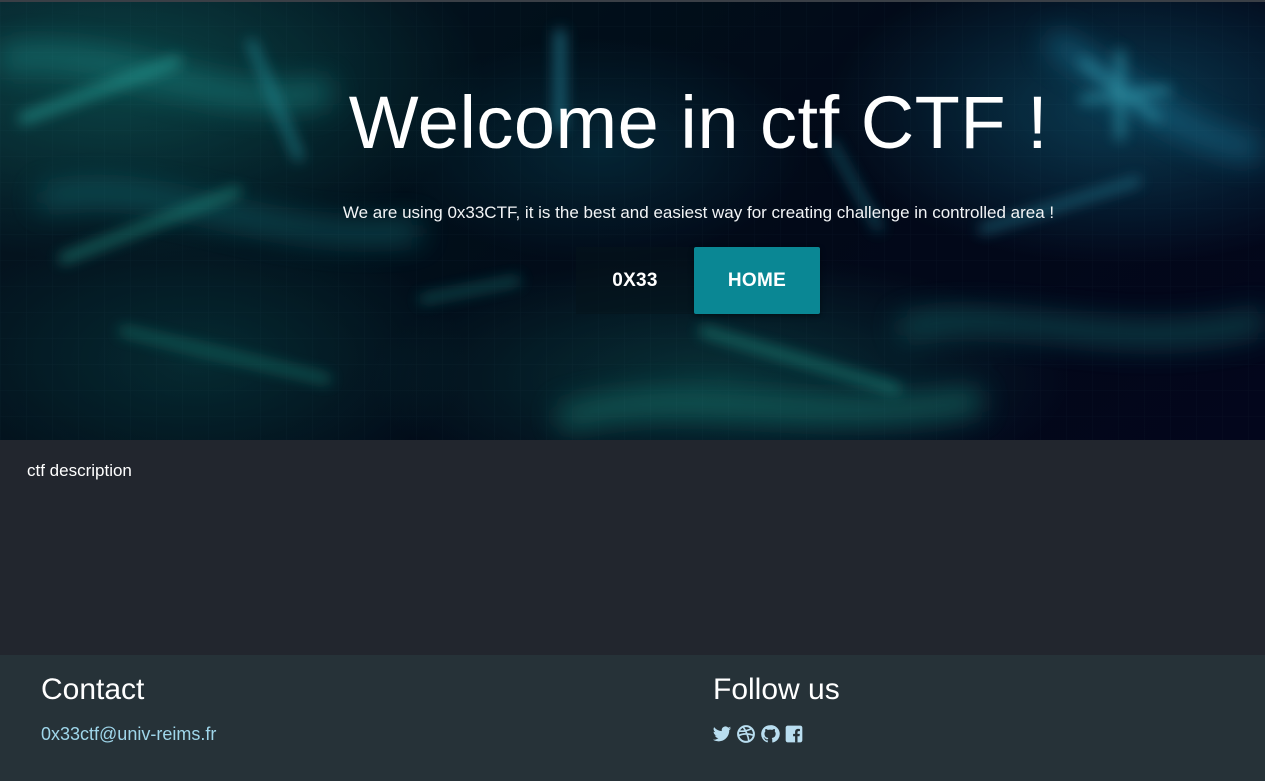 The image size is (1265, 781). I want to click on home-button: HOME, so click(757, 280).